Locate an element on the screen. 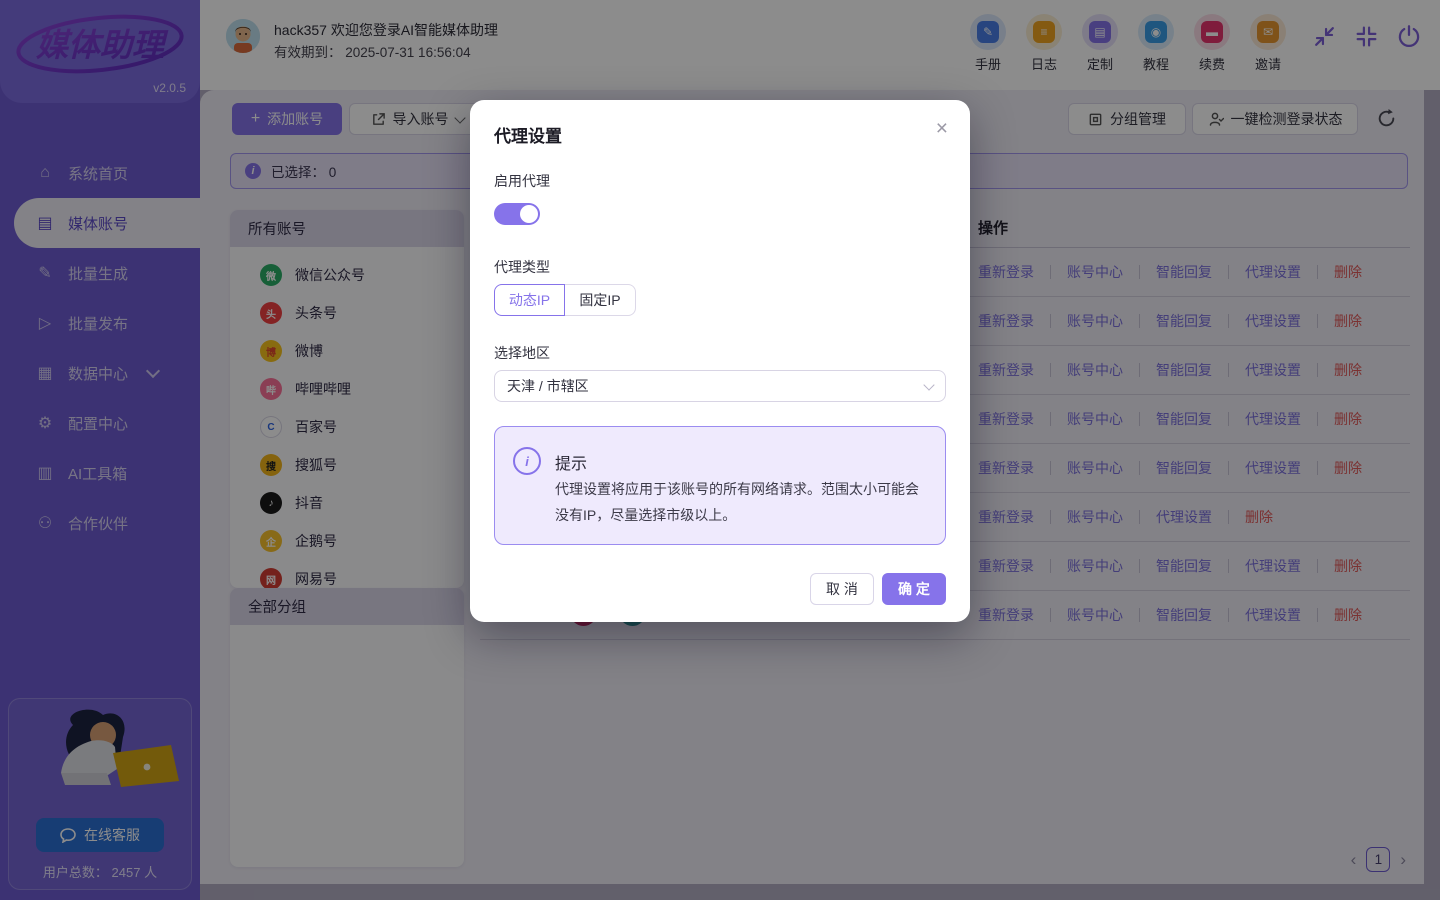  region-label: 选择地区 is located at coordinates (522, 353).